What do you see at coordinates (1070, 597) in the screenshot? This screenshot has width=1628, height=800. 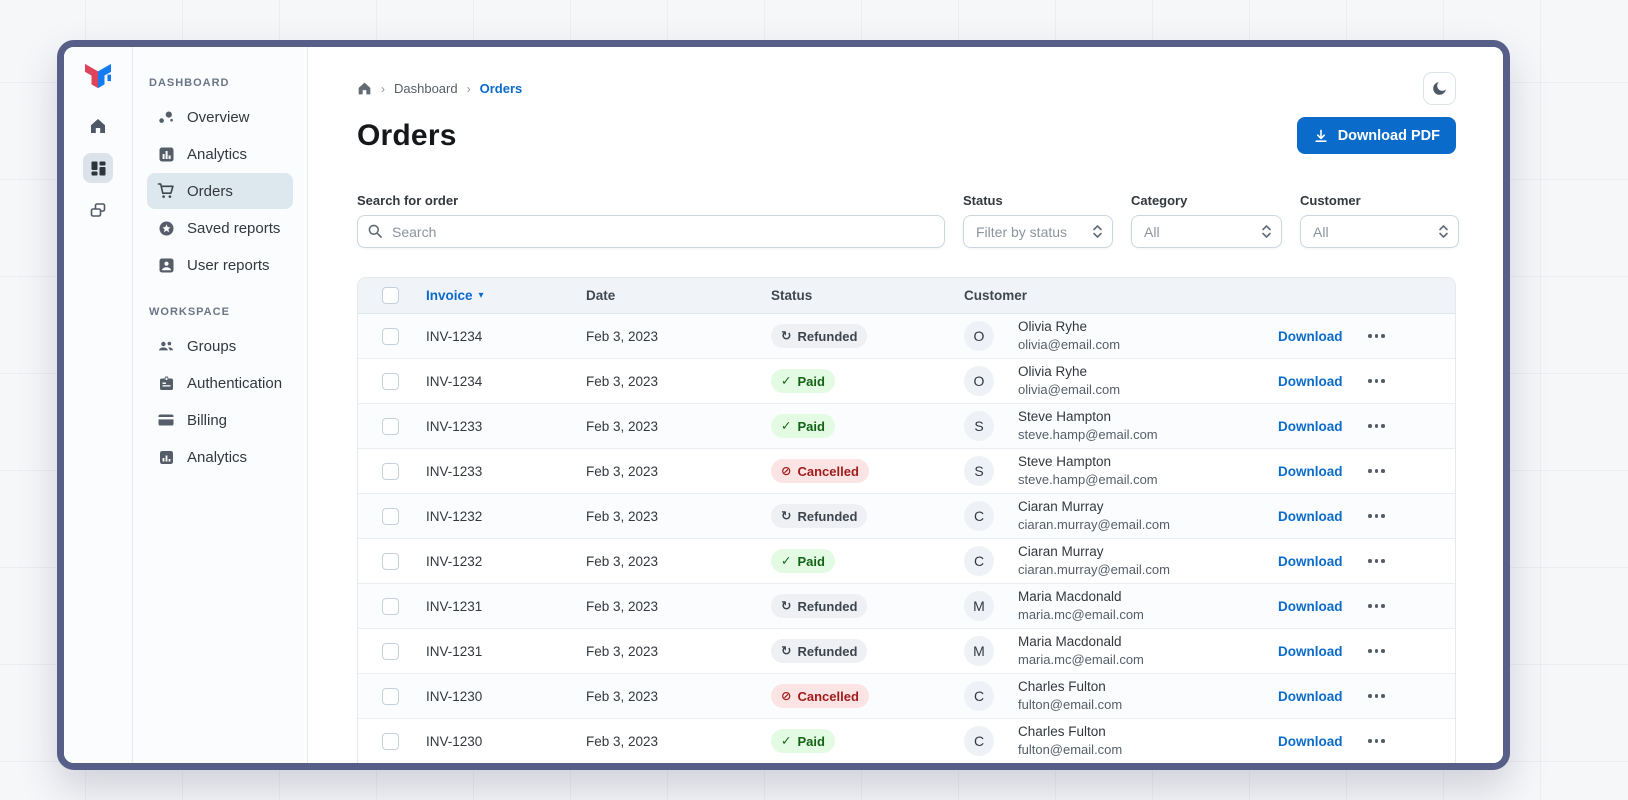 I see `customer-name: Maria Macdonald` at bounding box center [1070, 597].